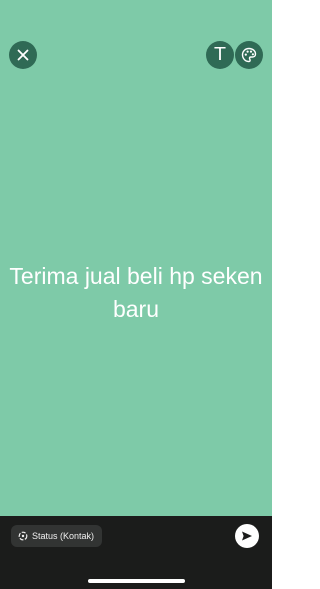  What do you see at coordinates (63, 536) in the screenshot?
I see `audience-label: Status (Kontak)` at bounding box center [63, 536].